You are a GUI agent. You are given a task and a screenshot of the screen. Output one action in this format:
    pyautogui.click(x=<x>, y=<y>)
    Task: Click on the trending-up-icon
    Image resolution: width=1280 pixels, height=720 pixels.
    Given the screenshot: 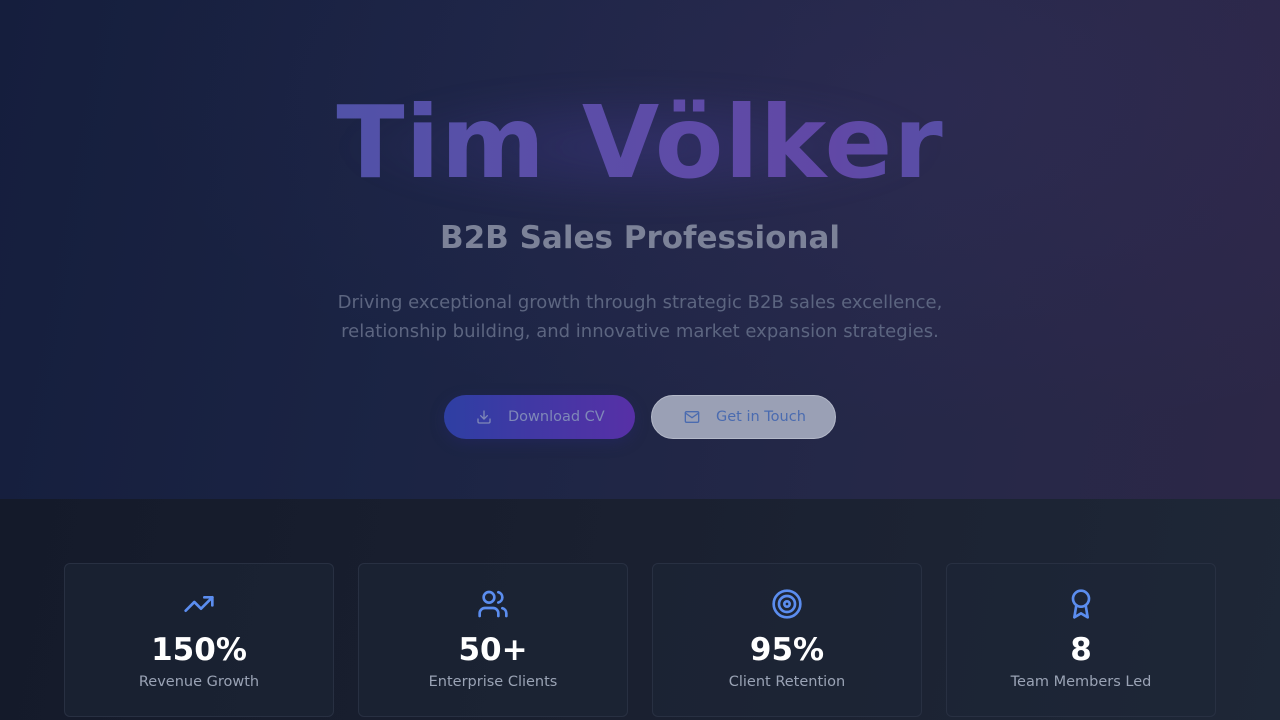 What is the action you would take?
    pyautogui.click(x=199, y=604)
    